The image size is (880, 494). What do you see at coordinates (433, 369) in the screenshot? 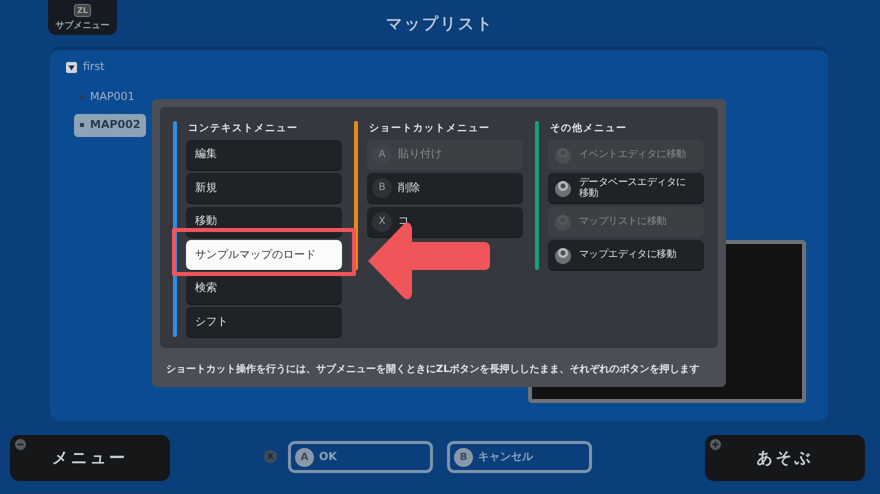
I see `shortcut-hint: ショートカット操作を行うには、サブメニューを開くときにZLボタンを長押ししたまま、それぞれのボタンを押します` at bounding box center [433, 369].